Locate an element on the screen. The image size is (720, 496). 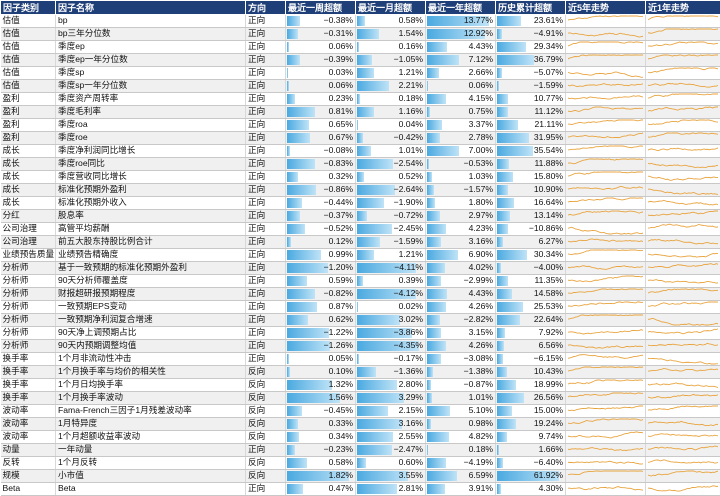
table-row: 分析师财报超研报预期程度正向−0.82%−4.12%4.43%14.58% is located at coordinates (360, 294).